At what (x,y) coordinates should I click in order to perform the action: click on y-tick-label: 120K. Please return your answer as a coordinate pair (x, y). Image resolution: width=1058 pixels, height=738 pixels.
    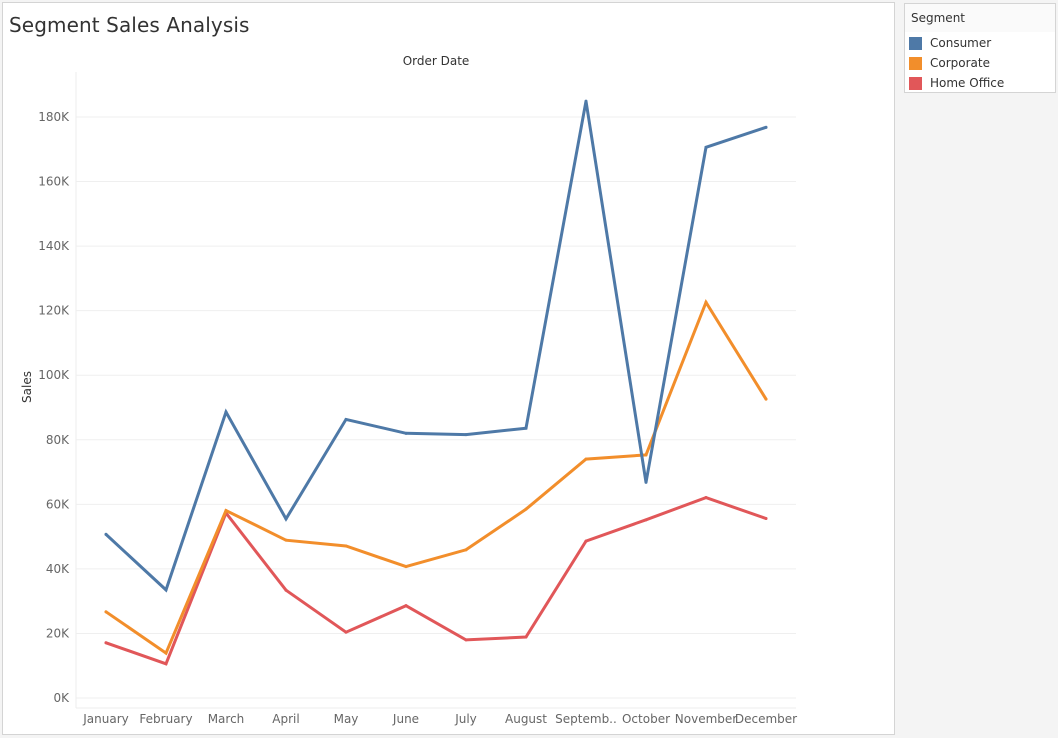
    Looking at the image, I should click on (54, 311).